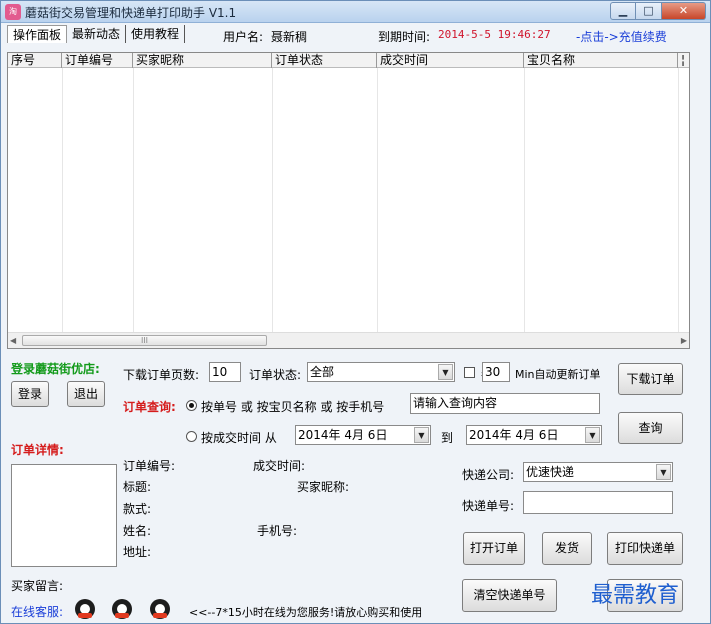 This screenshot has height=624, width=711. What do you see at coordinates (343, 435) in the screenshot?
I see `date-from-value: 2014年 4月 6日` at bounding box center [343, 435].